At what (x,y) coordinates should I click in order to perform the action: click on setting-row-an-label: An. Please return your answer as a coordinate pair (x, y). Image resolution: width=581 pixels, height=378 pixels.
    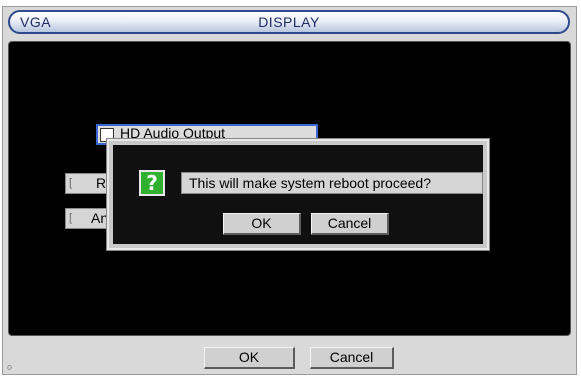
    Looking at the image, I should click on (100, 218).